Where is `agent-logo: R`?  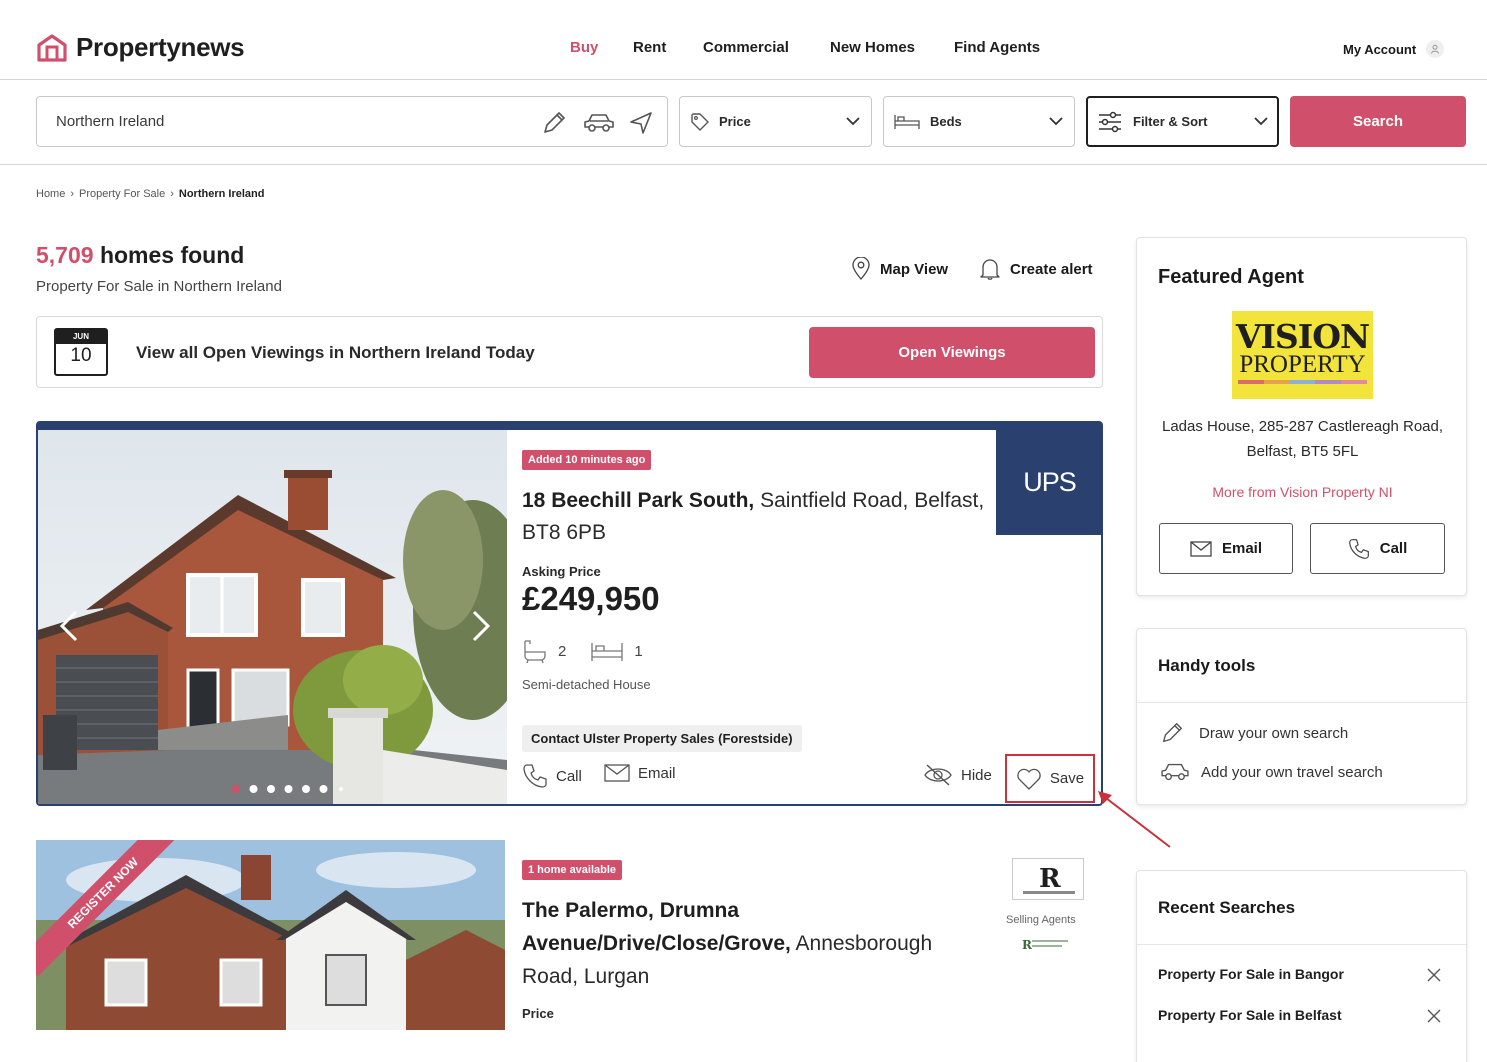
agent-logo: R is located at coordinates (1048, 879).